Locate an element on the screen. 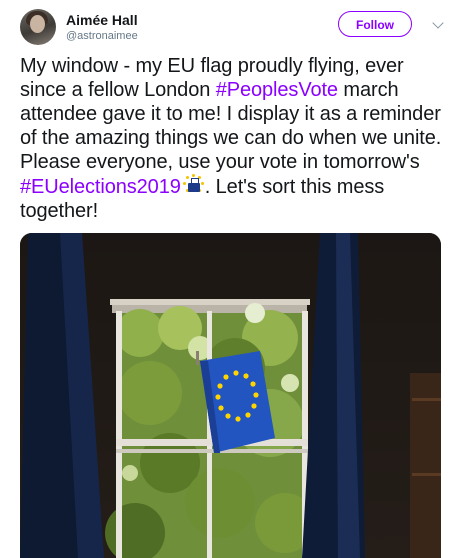  chevron-down-icon is located at coordinates (438, 23).